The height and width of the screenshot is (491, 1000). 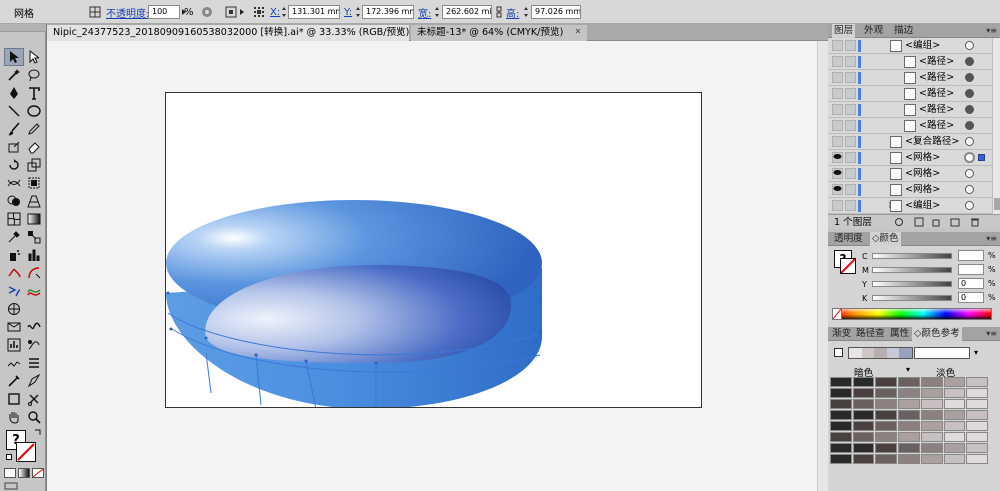 I want to click on align-icon, so click(x=231, y=12).